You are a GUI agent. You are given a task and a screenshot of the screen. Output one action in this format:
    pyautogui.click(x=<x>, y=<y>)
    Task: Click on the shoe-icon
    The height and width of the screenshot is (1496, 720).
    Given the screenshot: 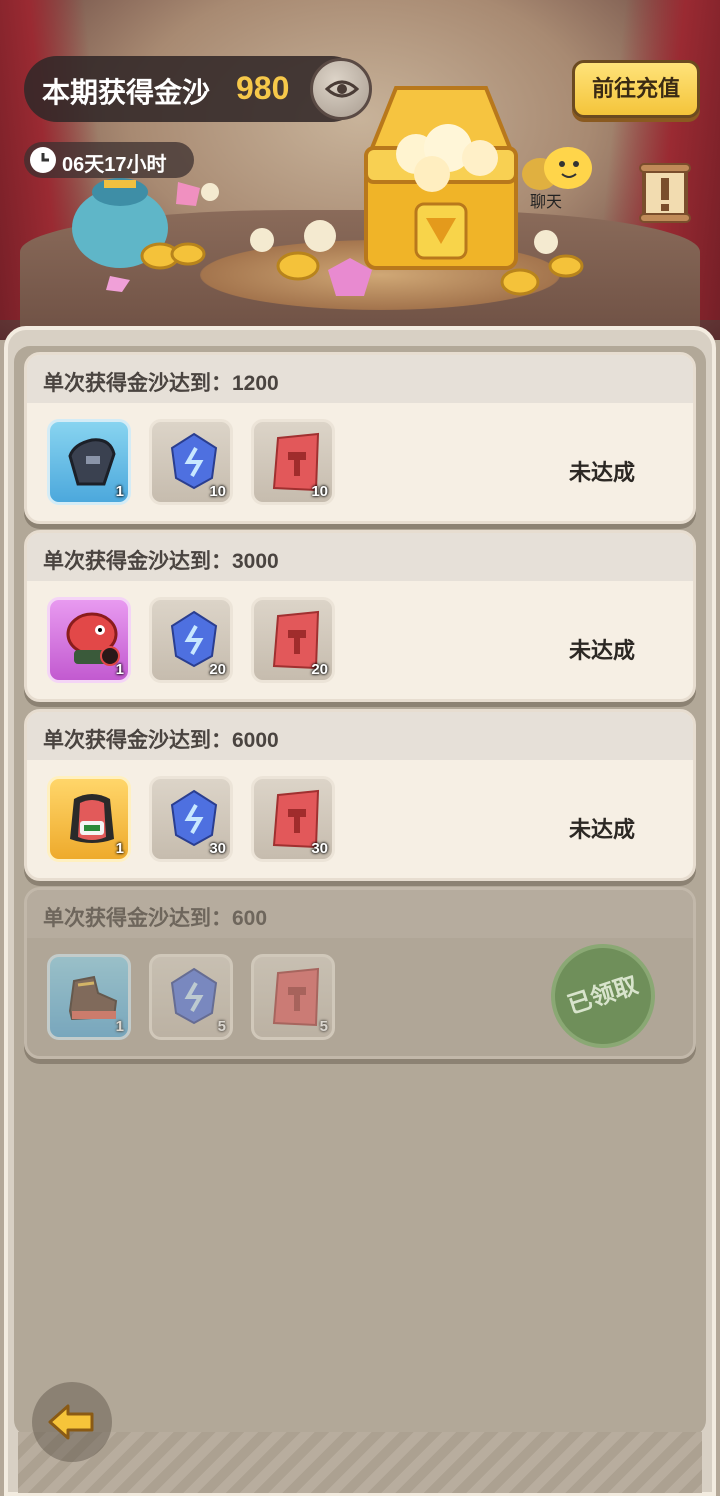 What is the action you would take?
    pyautogui.click(x=93, y=998)
    